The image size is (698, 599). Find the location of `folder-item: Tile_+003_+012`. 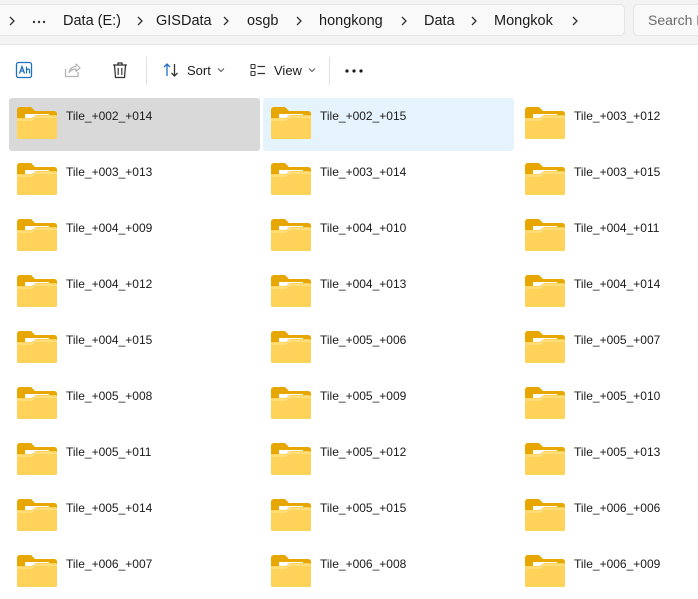

folder-item: Tile_+003_+012 is located at coordinates (607, 124).